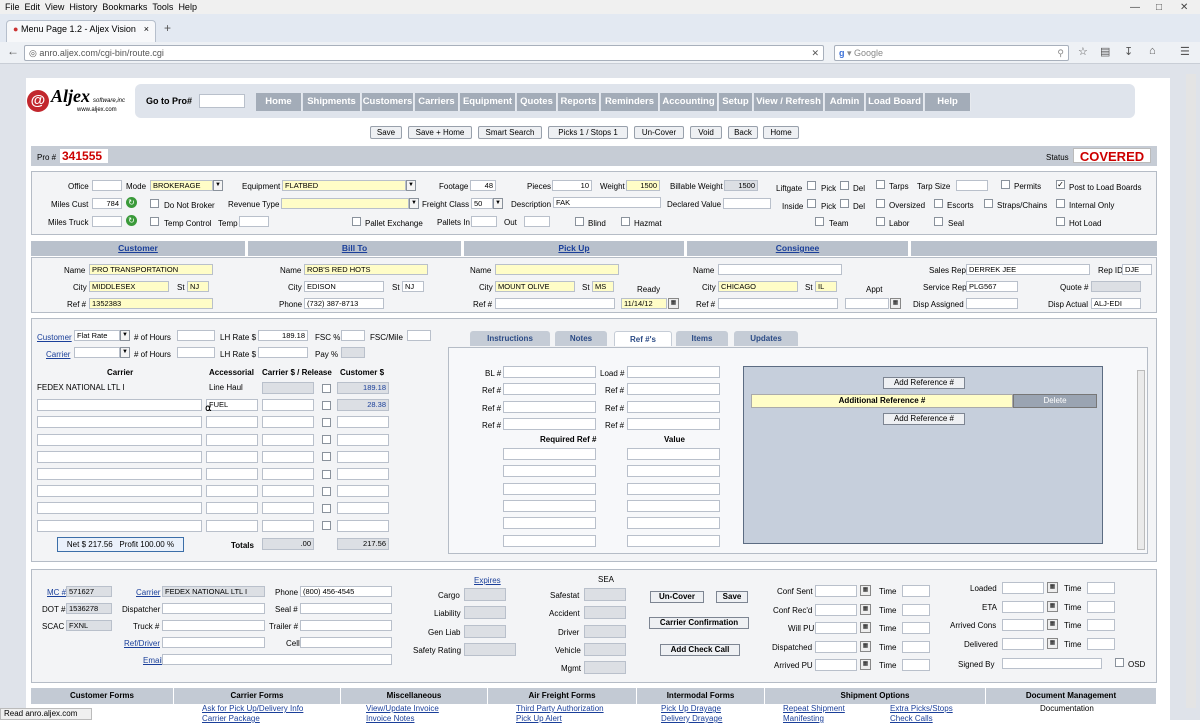 This screenshot has width=1200, height=723. I want to click on permits-checkbox, so click(1005, 184).